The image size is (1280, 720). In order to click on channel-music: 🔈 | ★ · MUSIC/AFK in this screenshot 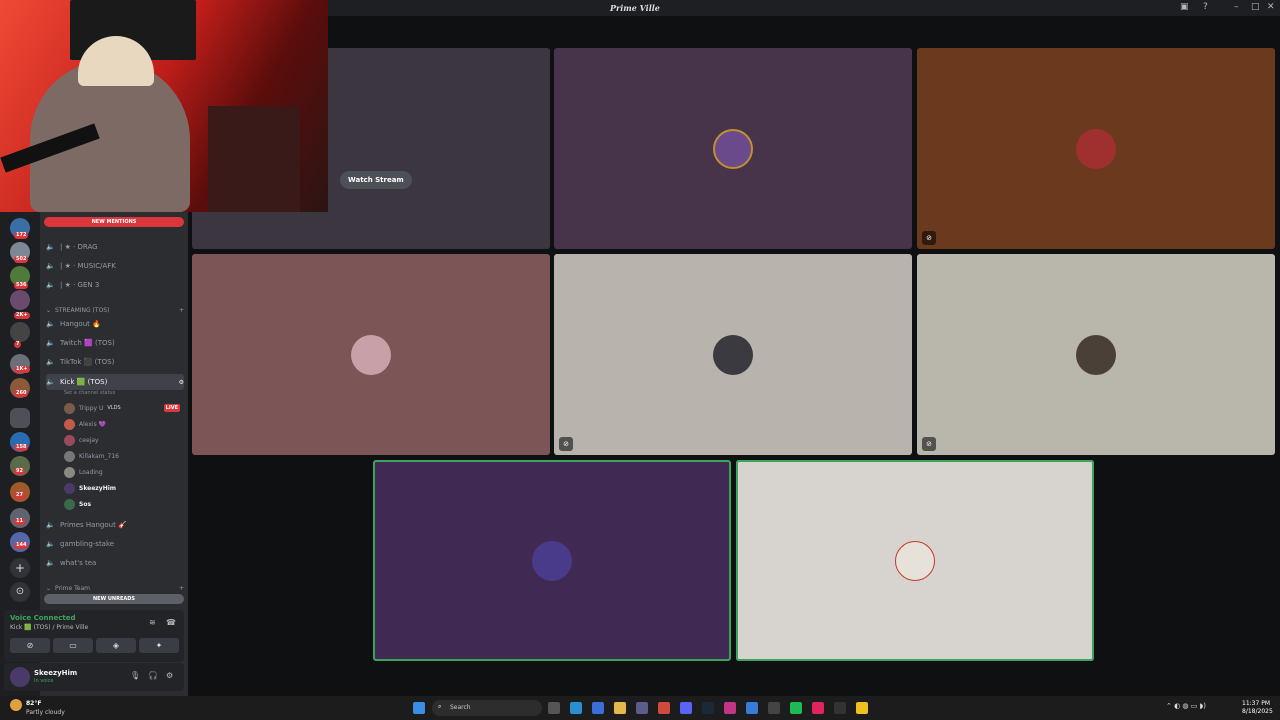, I will do `click(115, 266)`.